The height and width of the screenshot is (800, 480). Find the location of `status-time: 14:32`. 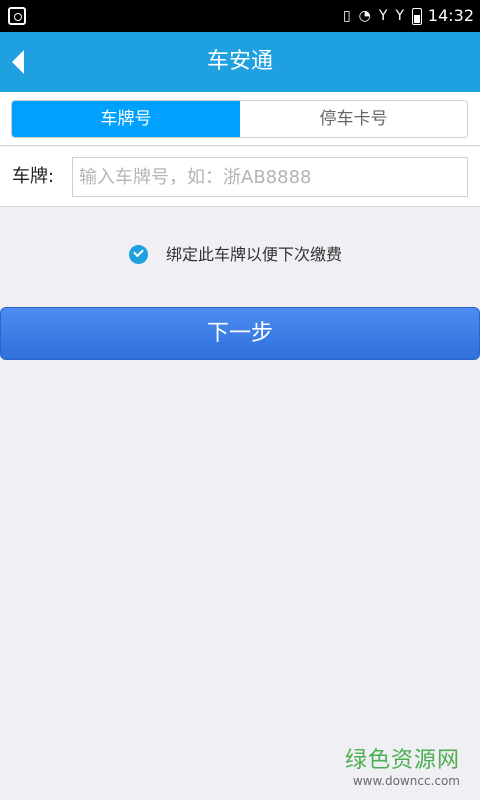

status-time: 14:32 is located at coordinates (450, 15).